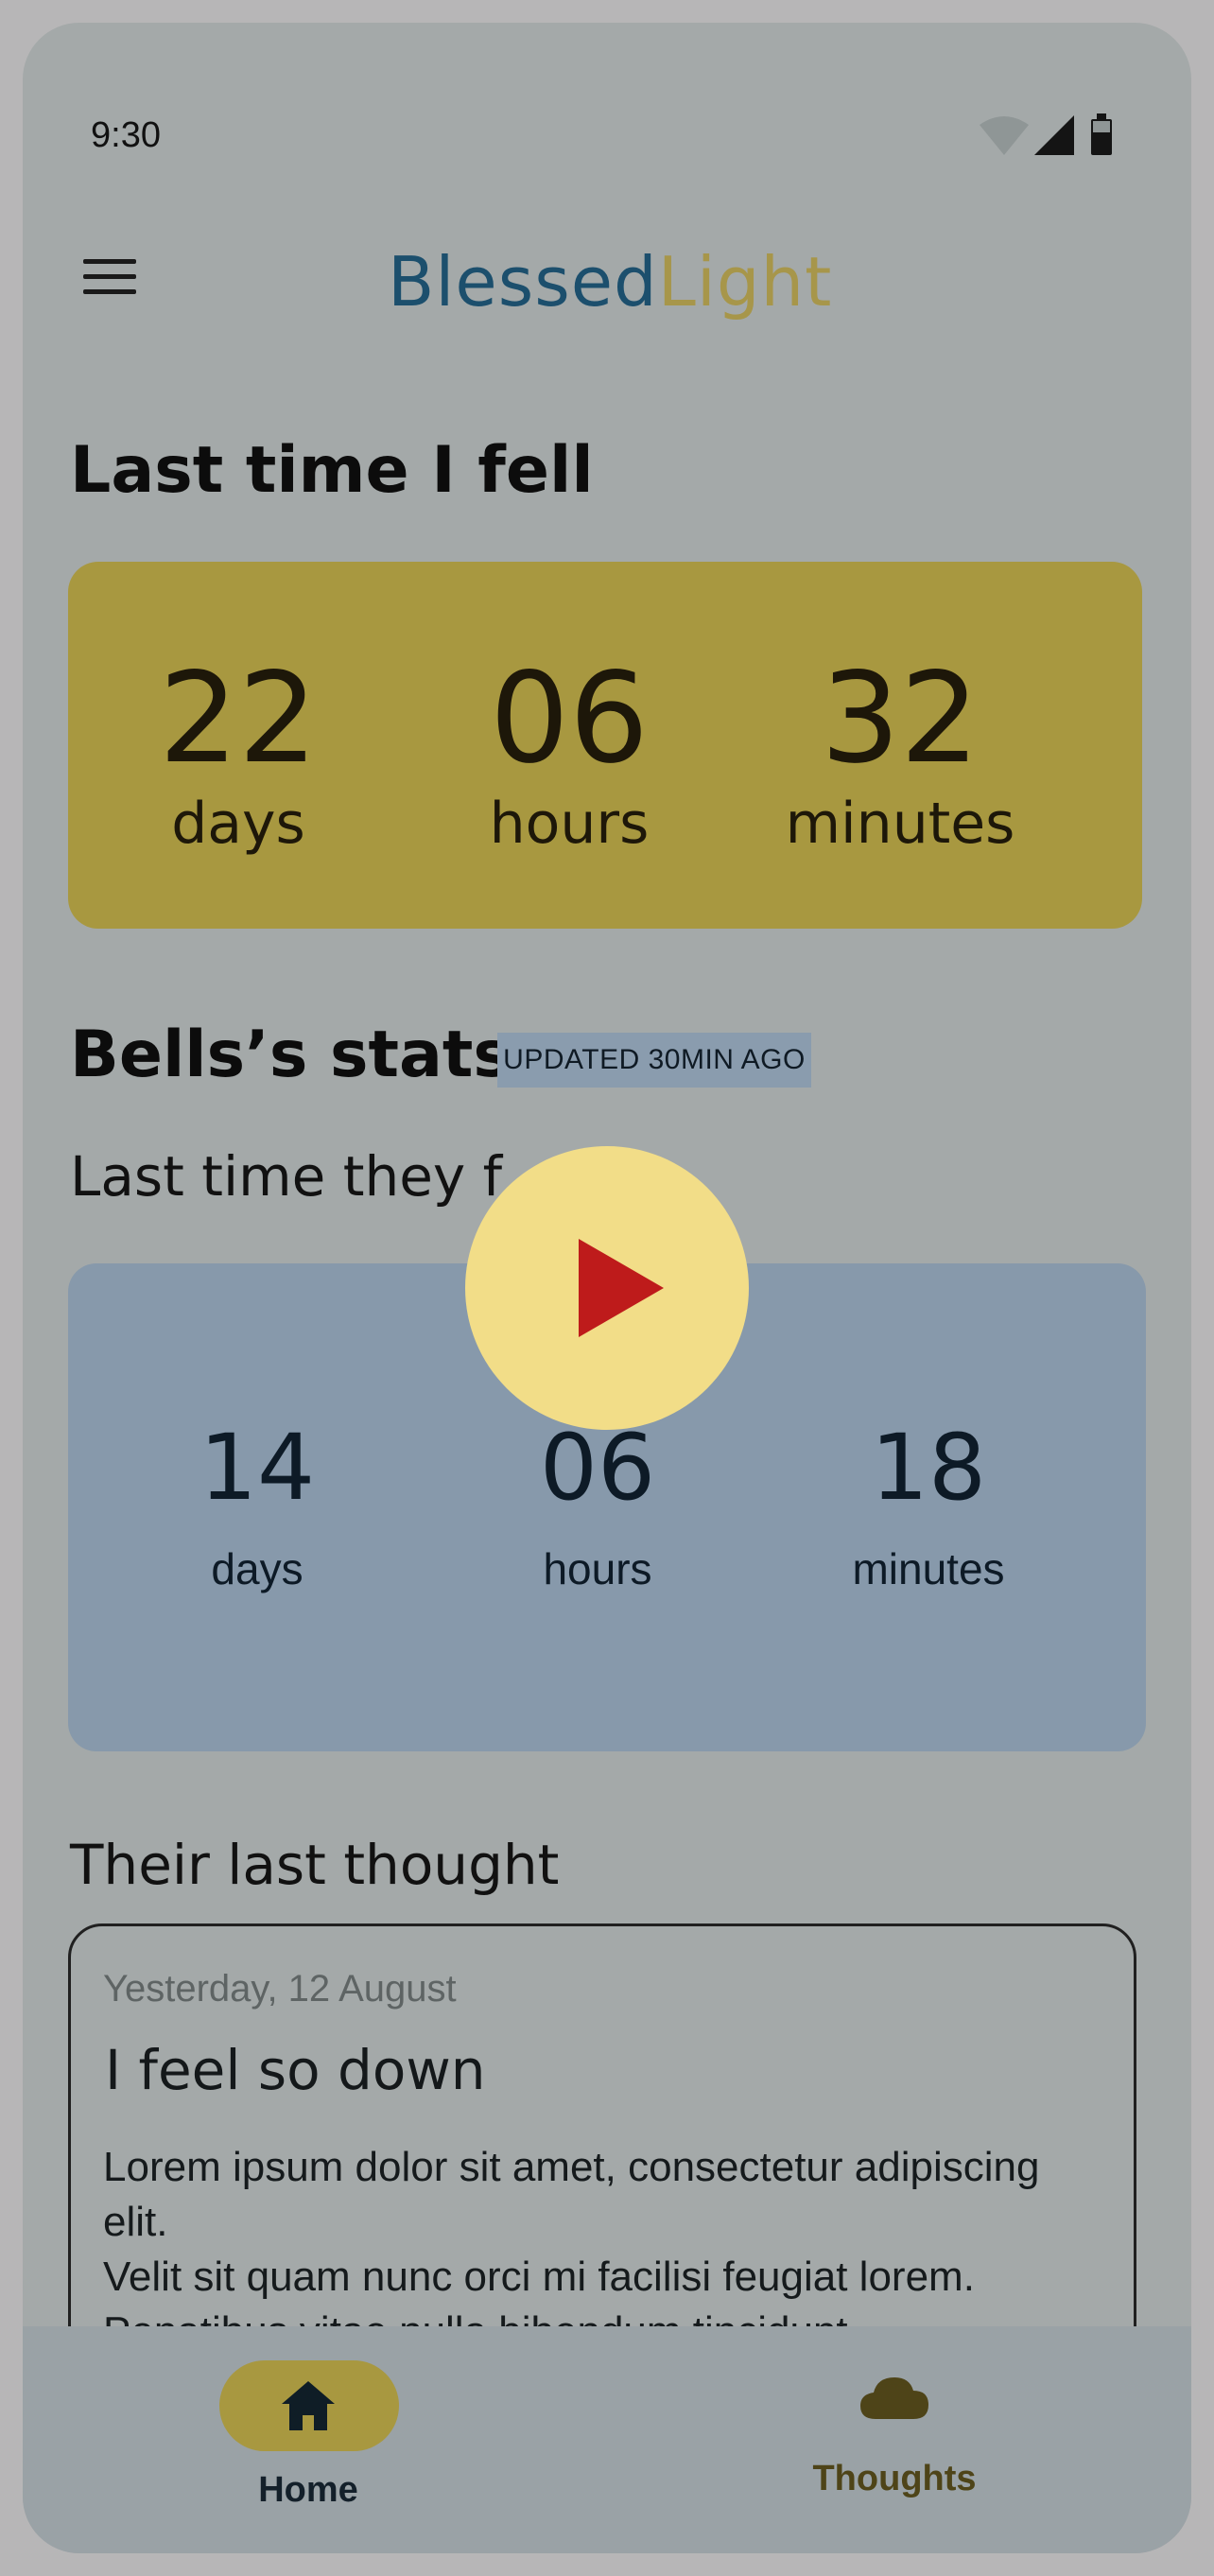  I want to click on stats-section-title: Bells’s stats, so click(291, 1055).